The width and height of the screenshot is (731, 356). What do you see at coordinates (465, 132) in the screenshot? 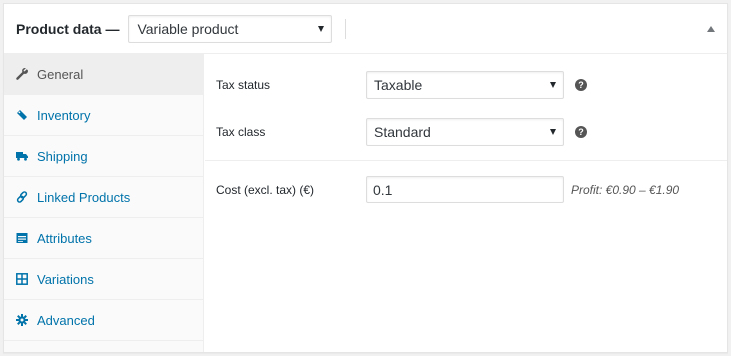
I see `tax-class-select: Standard` at bounding box center [465, 132].